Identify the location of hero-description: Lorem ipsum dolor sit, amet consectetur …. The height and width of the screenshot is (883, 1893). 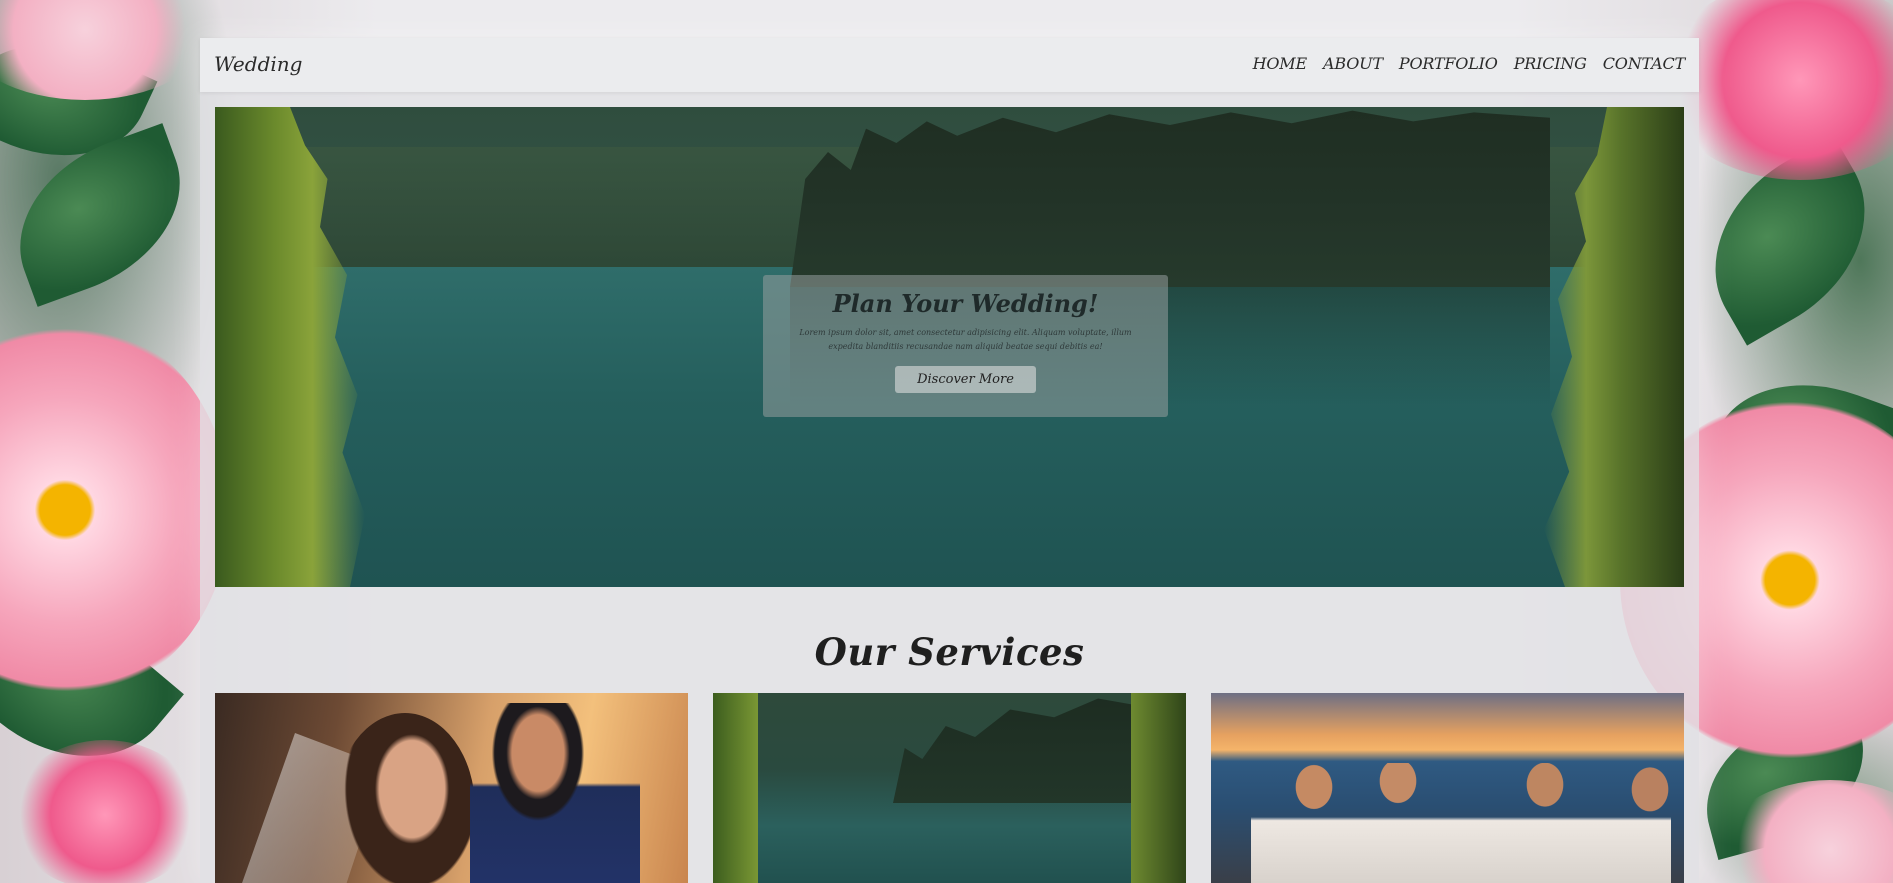
(965, 339).